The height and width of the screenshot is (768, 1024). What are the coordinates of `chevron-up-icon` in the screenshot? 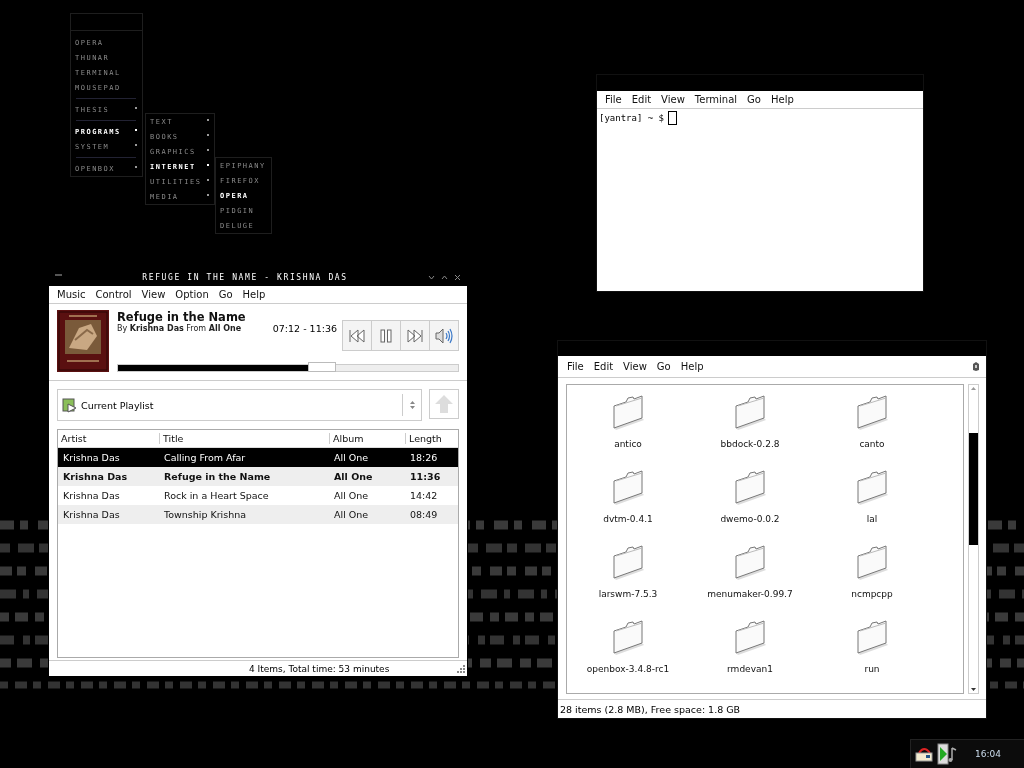 It's located at (444, 277).